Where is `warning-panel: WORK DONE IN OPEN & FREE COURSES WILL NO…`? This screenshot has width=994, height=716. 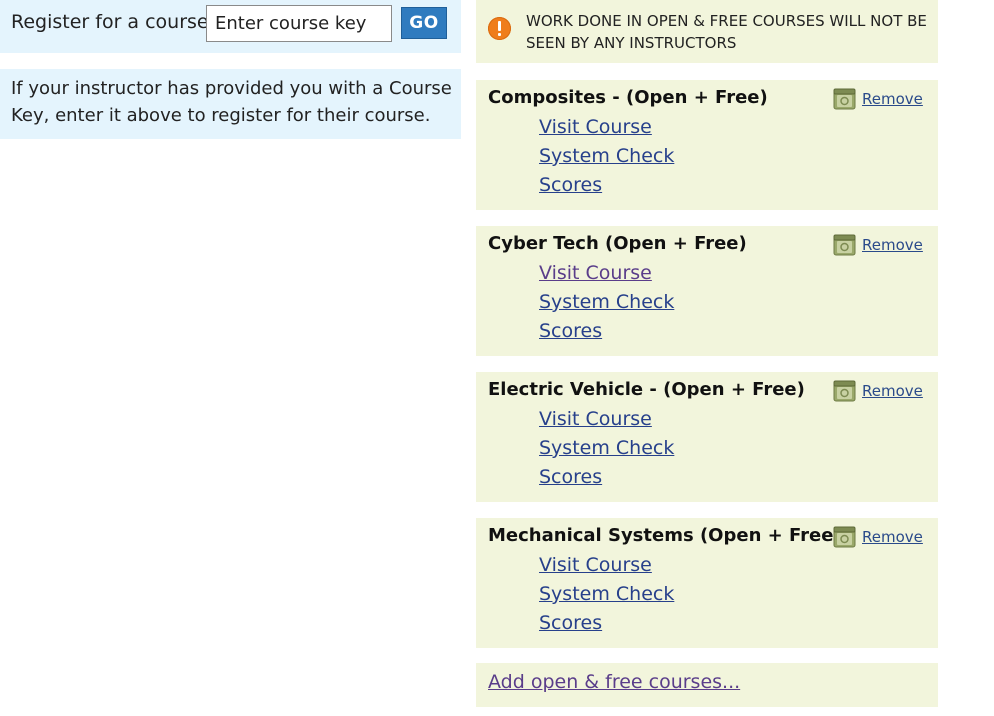 warning-panel: WORK DONE IN OPEN & FREE COURSES WILL NO… is located at coordinates (707, 31).